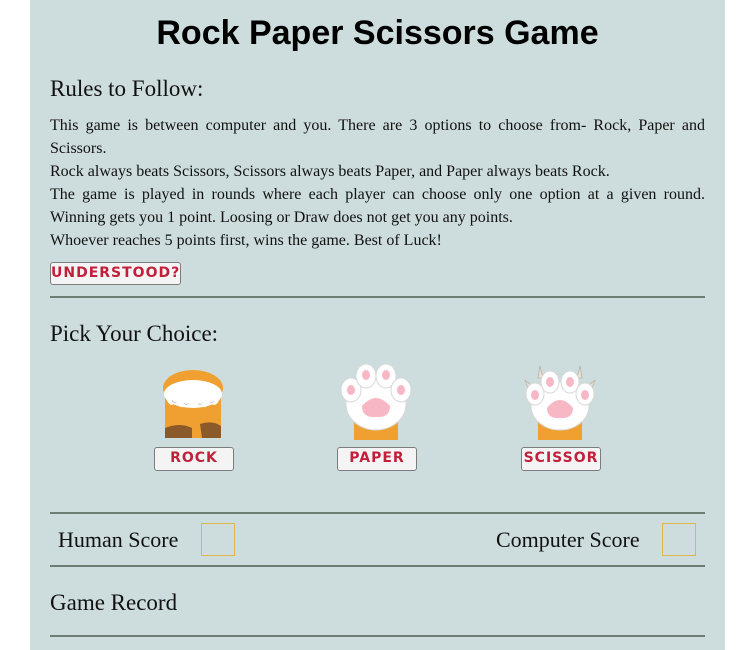 Image resolution: width=754 pixels, height=650 pixels. I want to click on page-title: Rock Paper Scissors Game, so click(377, 33).